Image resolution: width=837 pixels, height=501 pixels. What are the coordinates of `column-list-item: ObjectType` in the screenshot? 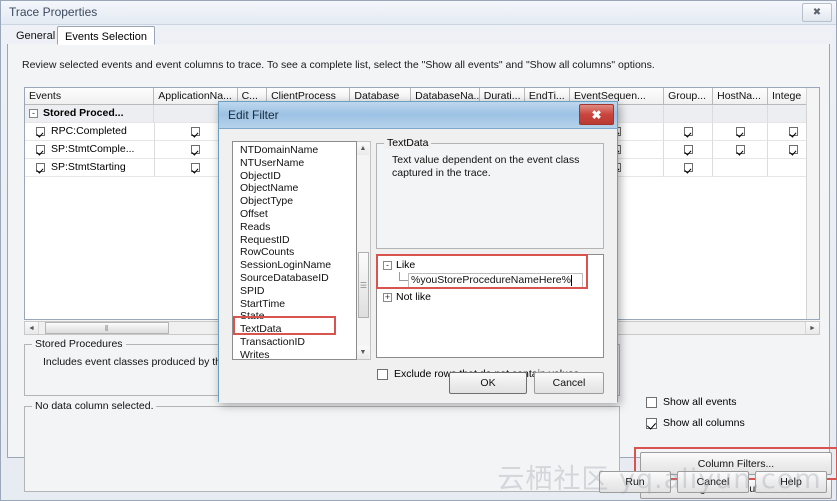 It's located at (294, 201).